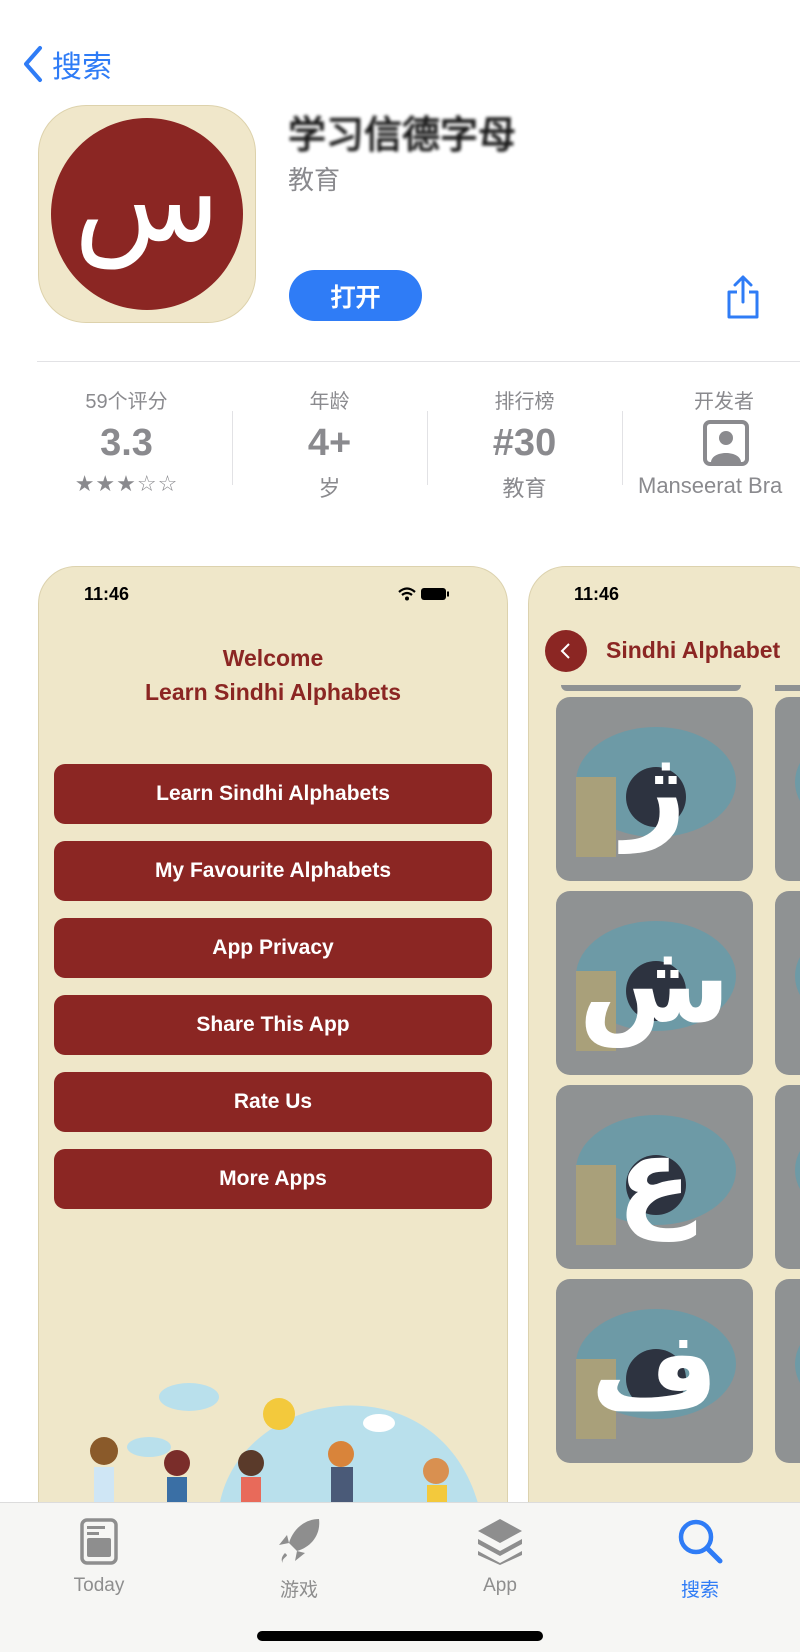 This screenshot has height=1652, width=800. Describe the element at coordinates (99, 1585) in the screenshot. I see `tab-label: Today` at that location.